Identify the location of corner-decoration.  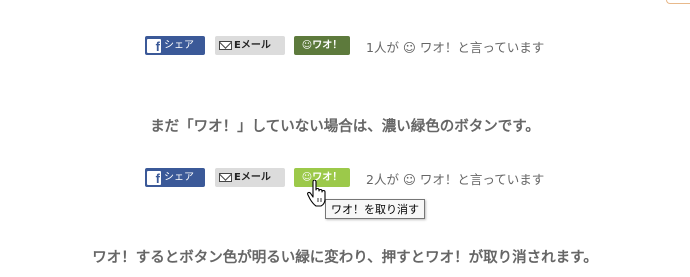
(678, 2).